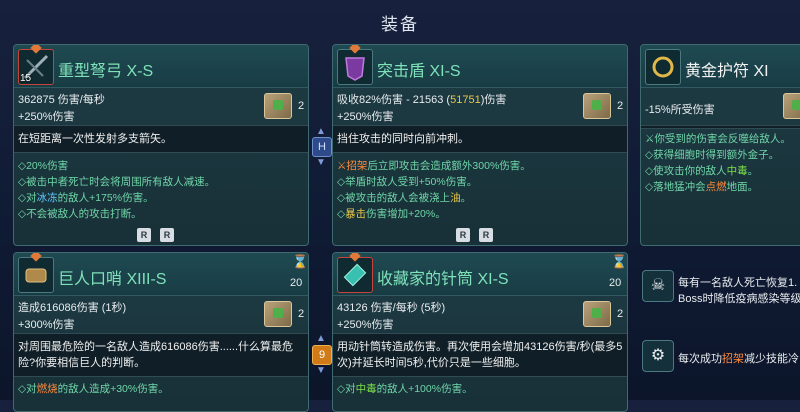 The image size is (800, 412). What do you see at coordinates (443, 279) in the screenshot?
I see `item-name: 收藏家的针筒 XI-S` at bounding box center [443, 279].